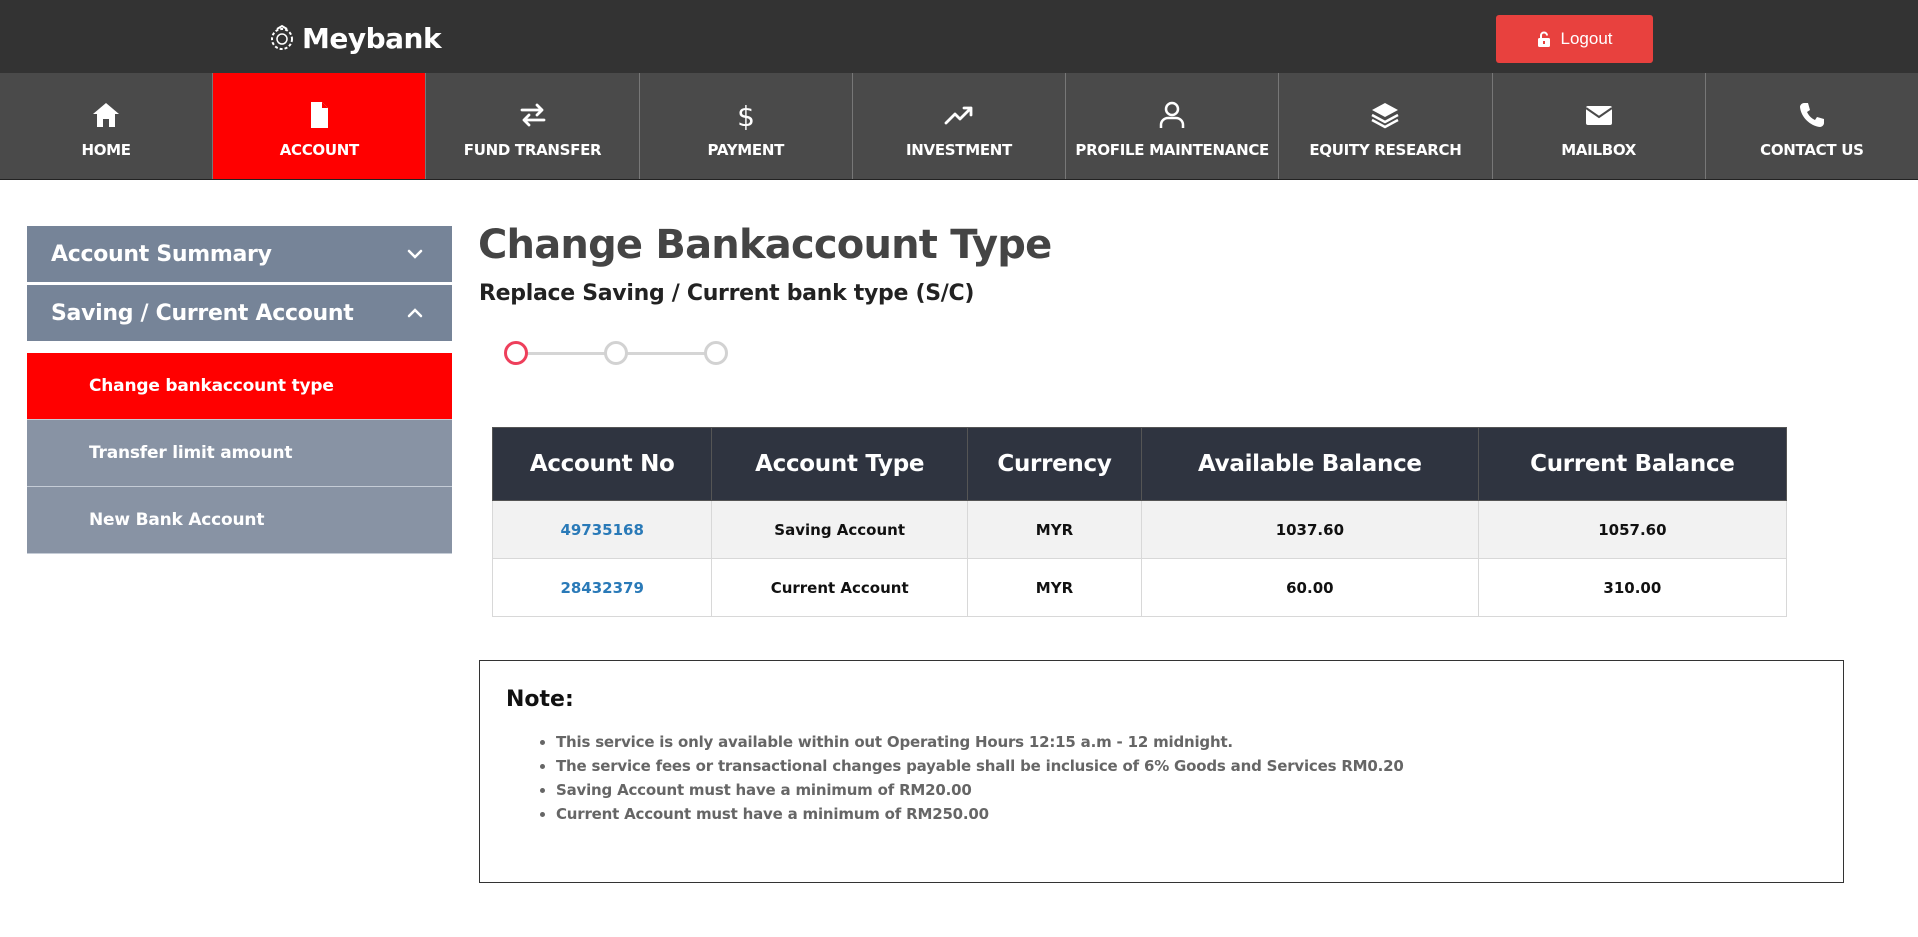 Image resolution: width=1918 pixels, height=937 pixels. Describe the element at coordinates (532, 150) in the screenshot. I see `nav-label: FUND TRANSFER` at that location.